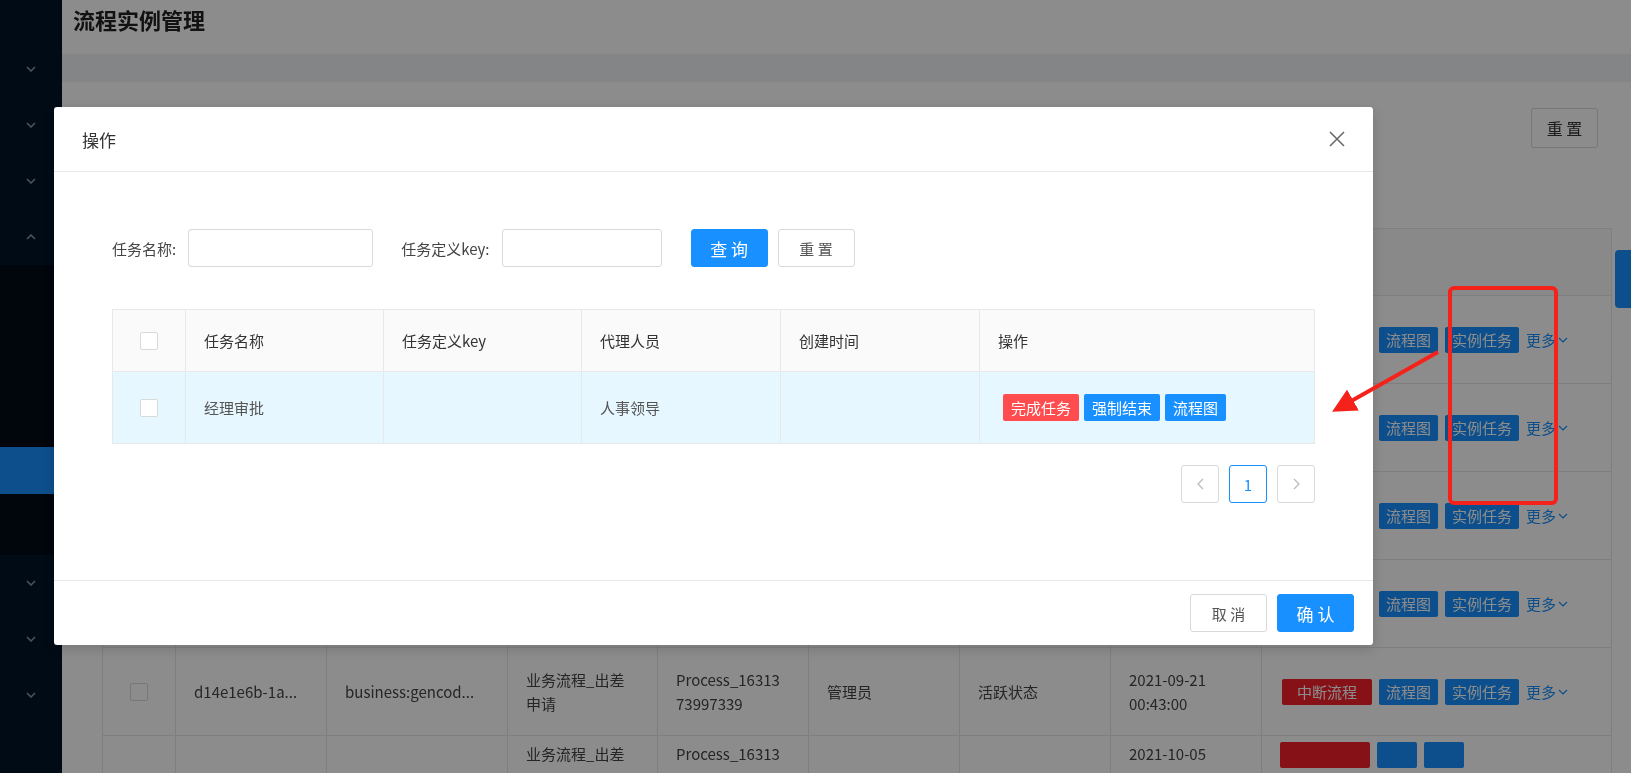 This screenshot has height=773, width=1631. Describe the element at coordinates (234, 407) in the screenshot. I see `table-cell: 经理审批` at that location.